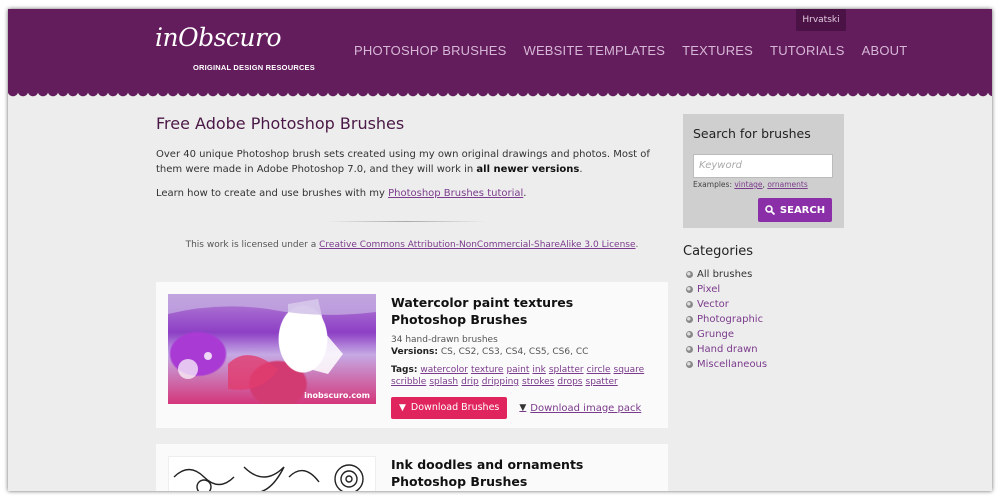 Image resolution: width=1000 pixels, height=500 pixels. I want to click on keyword-input: Keyword, so click(763, 166).